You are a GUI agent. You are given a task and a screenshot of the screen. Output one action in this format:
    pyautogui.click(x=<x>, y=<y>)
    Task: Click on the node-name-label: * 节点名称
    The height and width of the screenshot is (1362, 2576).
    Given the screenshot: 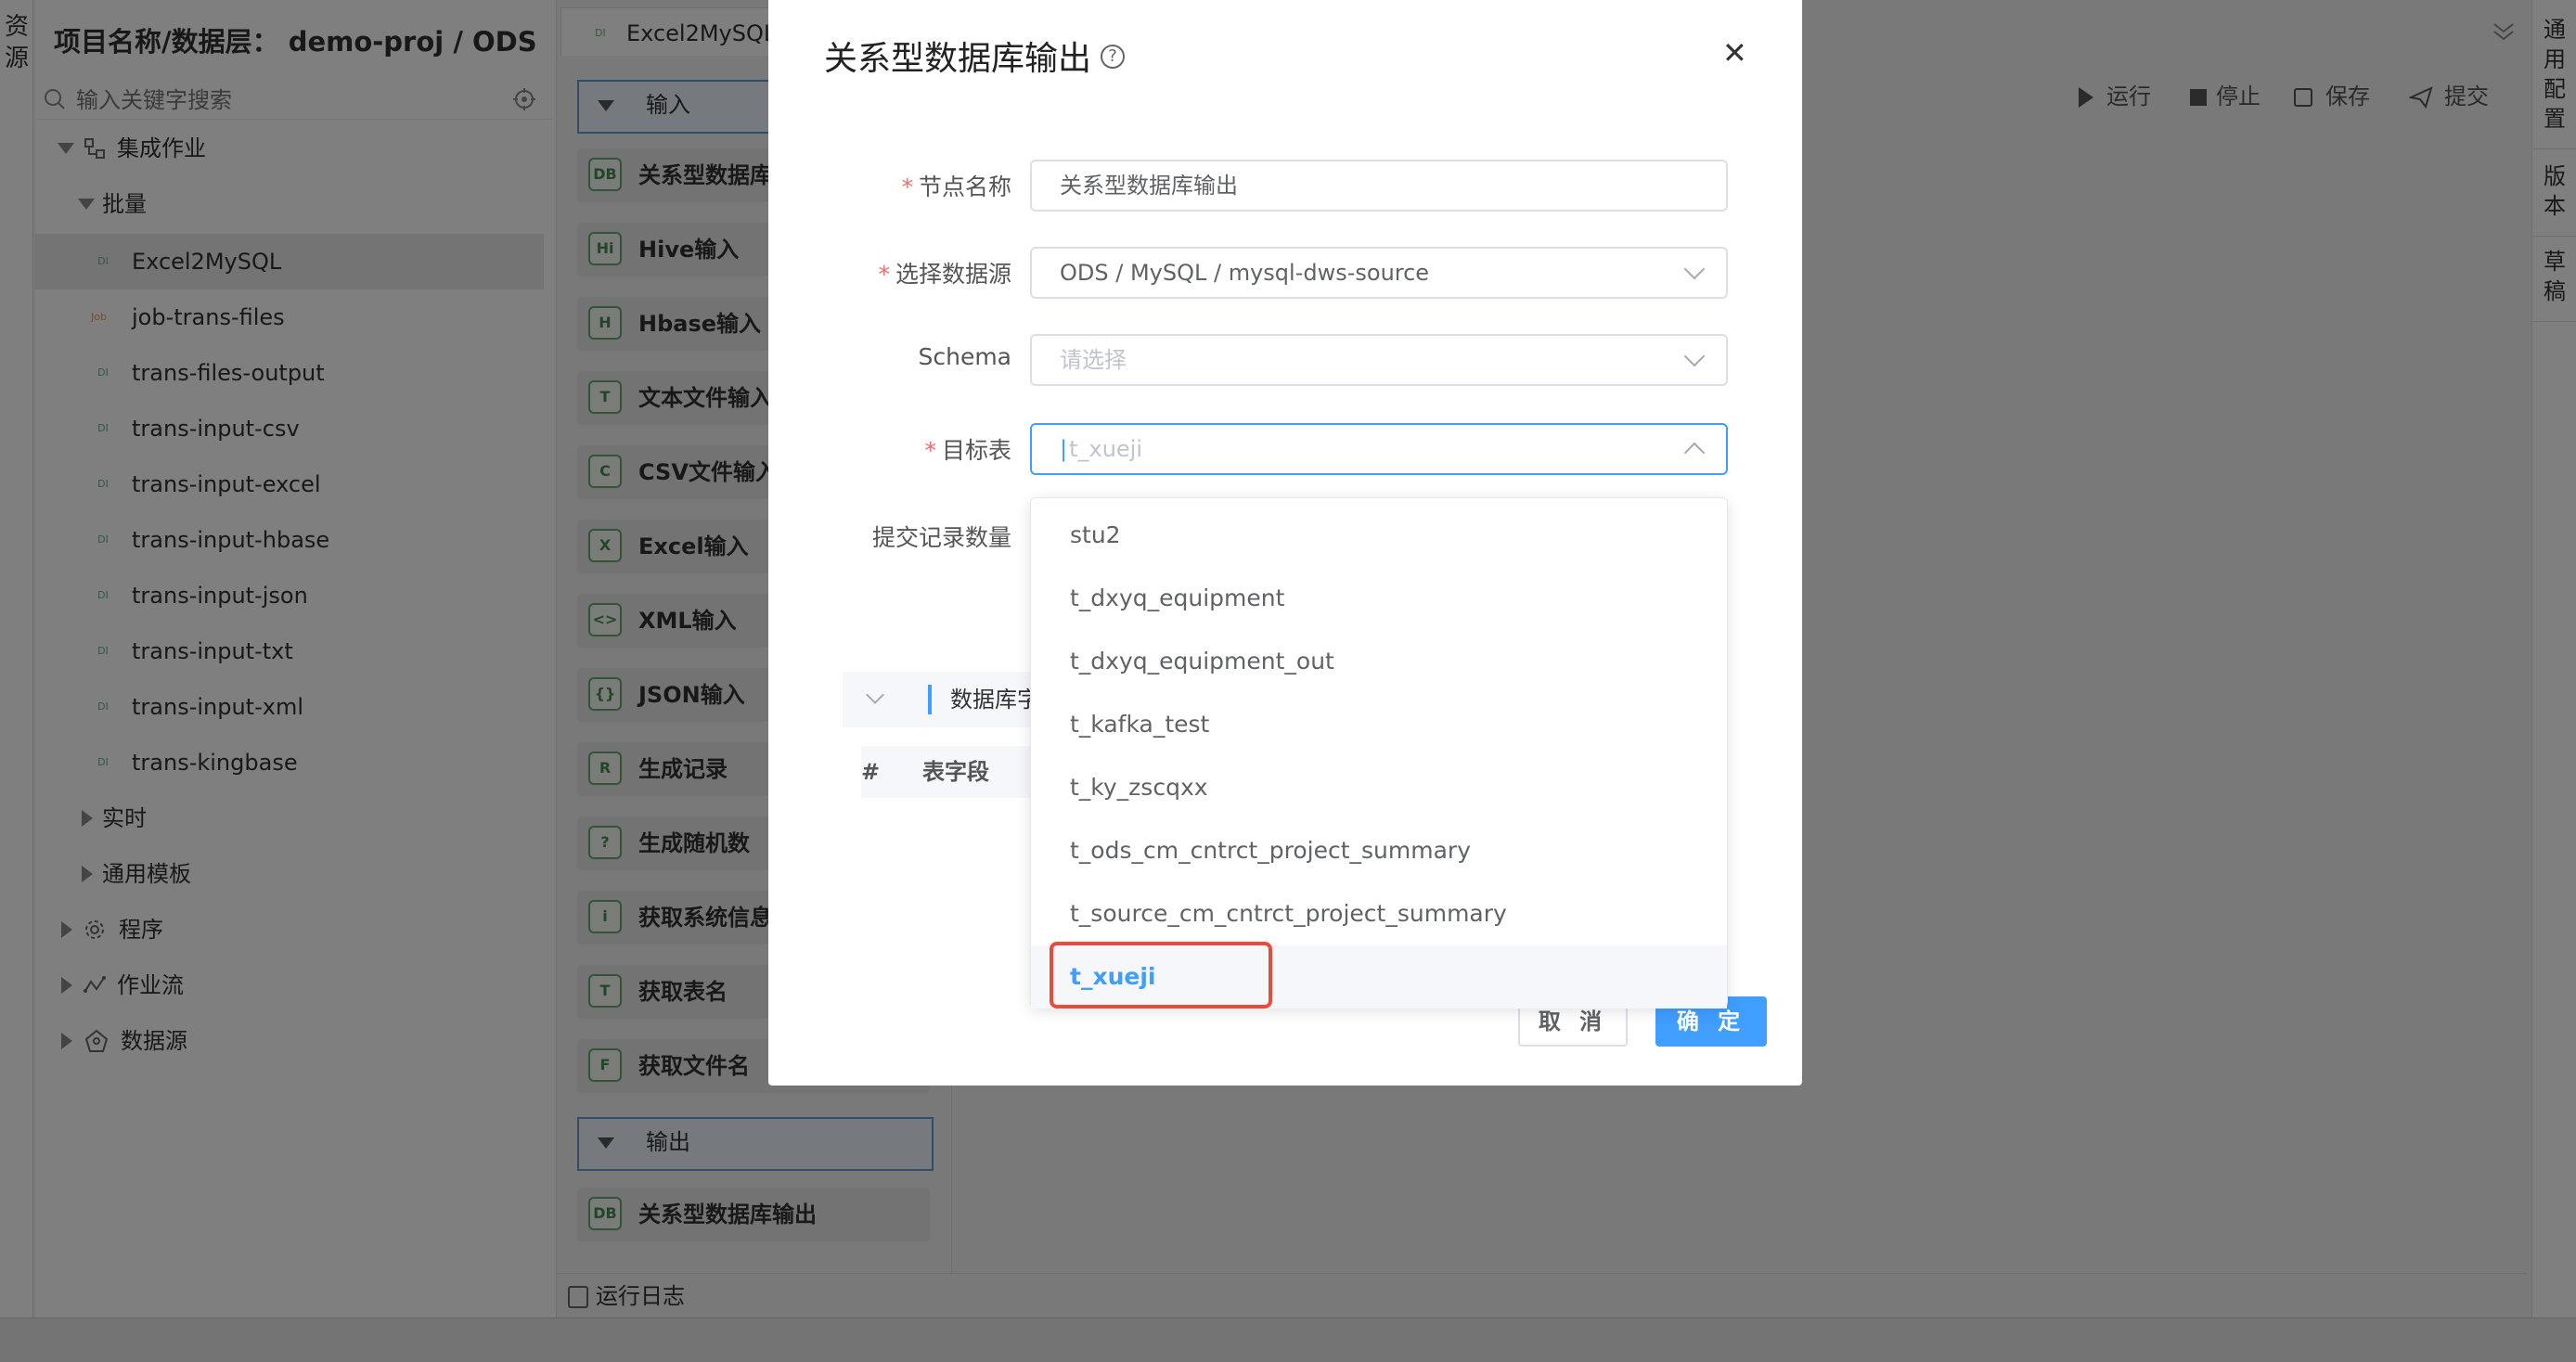 What is the action you would take?
    pyautogui.click(x=956, y=186)
    